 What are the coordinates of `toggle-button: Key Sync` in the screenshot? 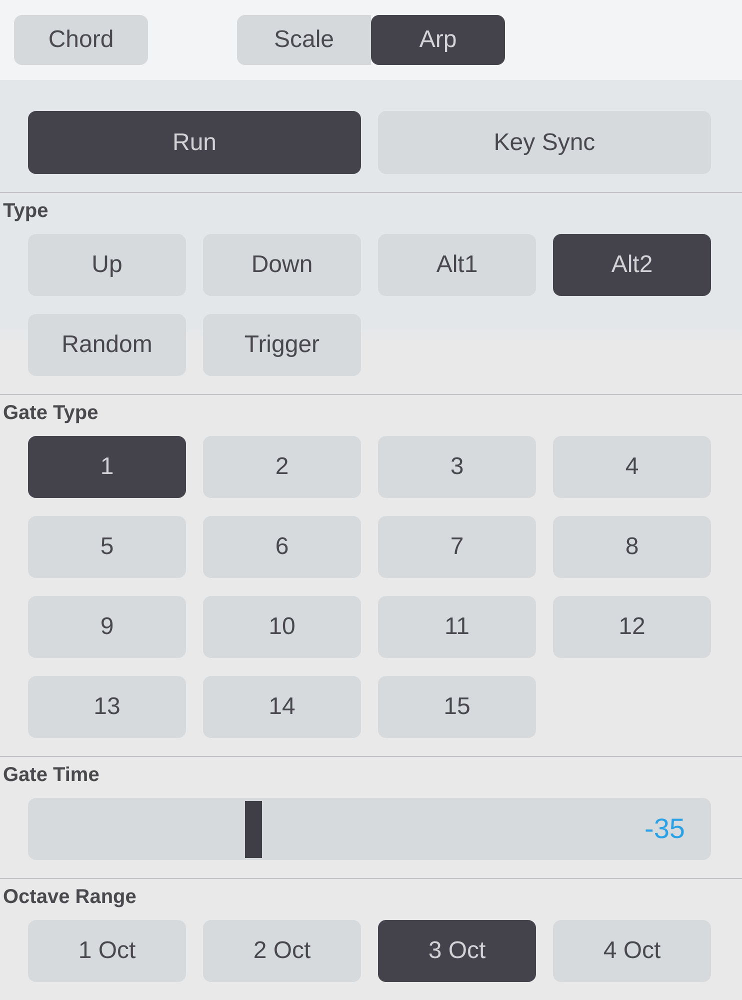 It's located at (544, 142).